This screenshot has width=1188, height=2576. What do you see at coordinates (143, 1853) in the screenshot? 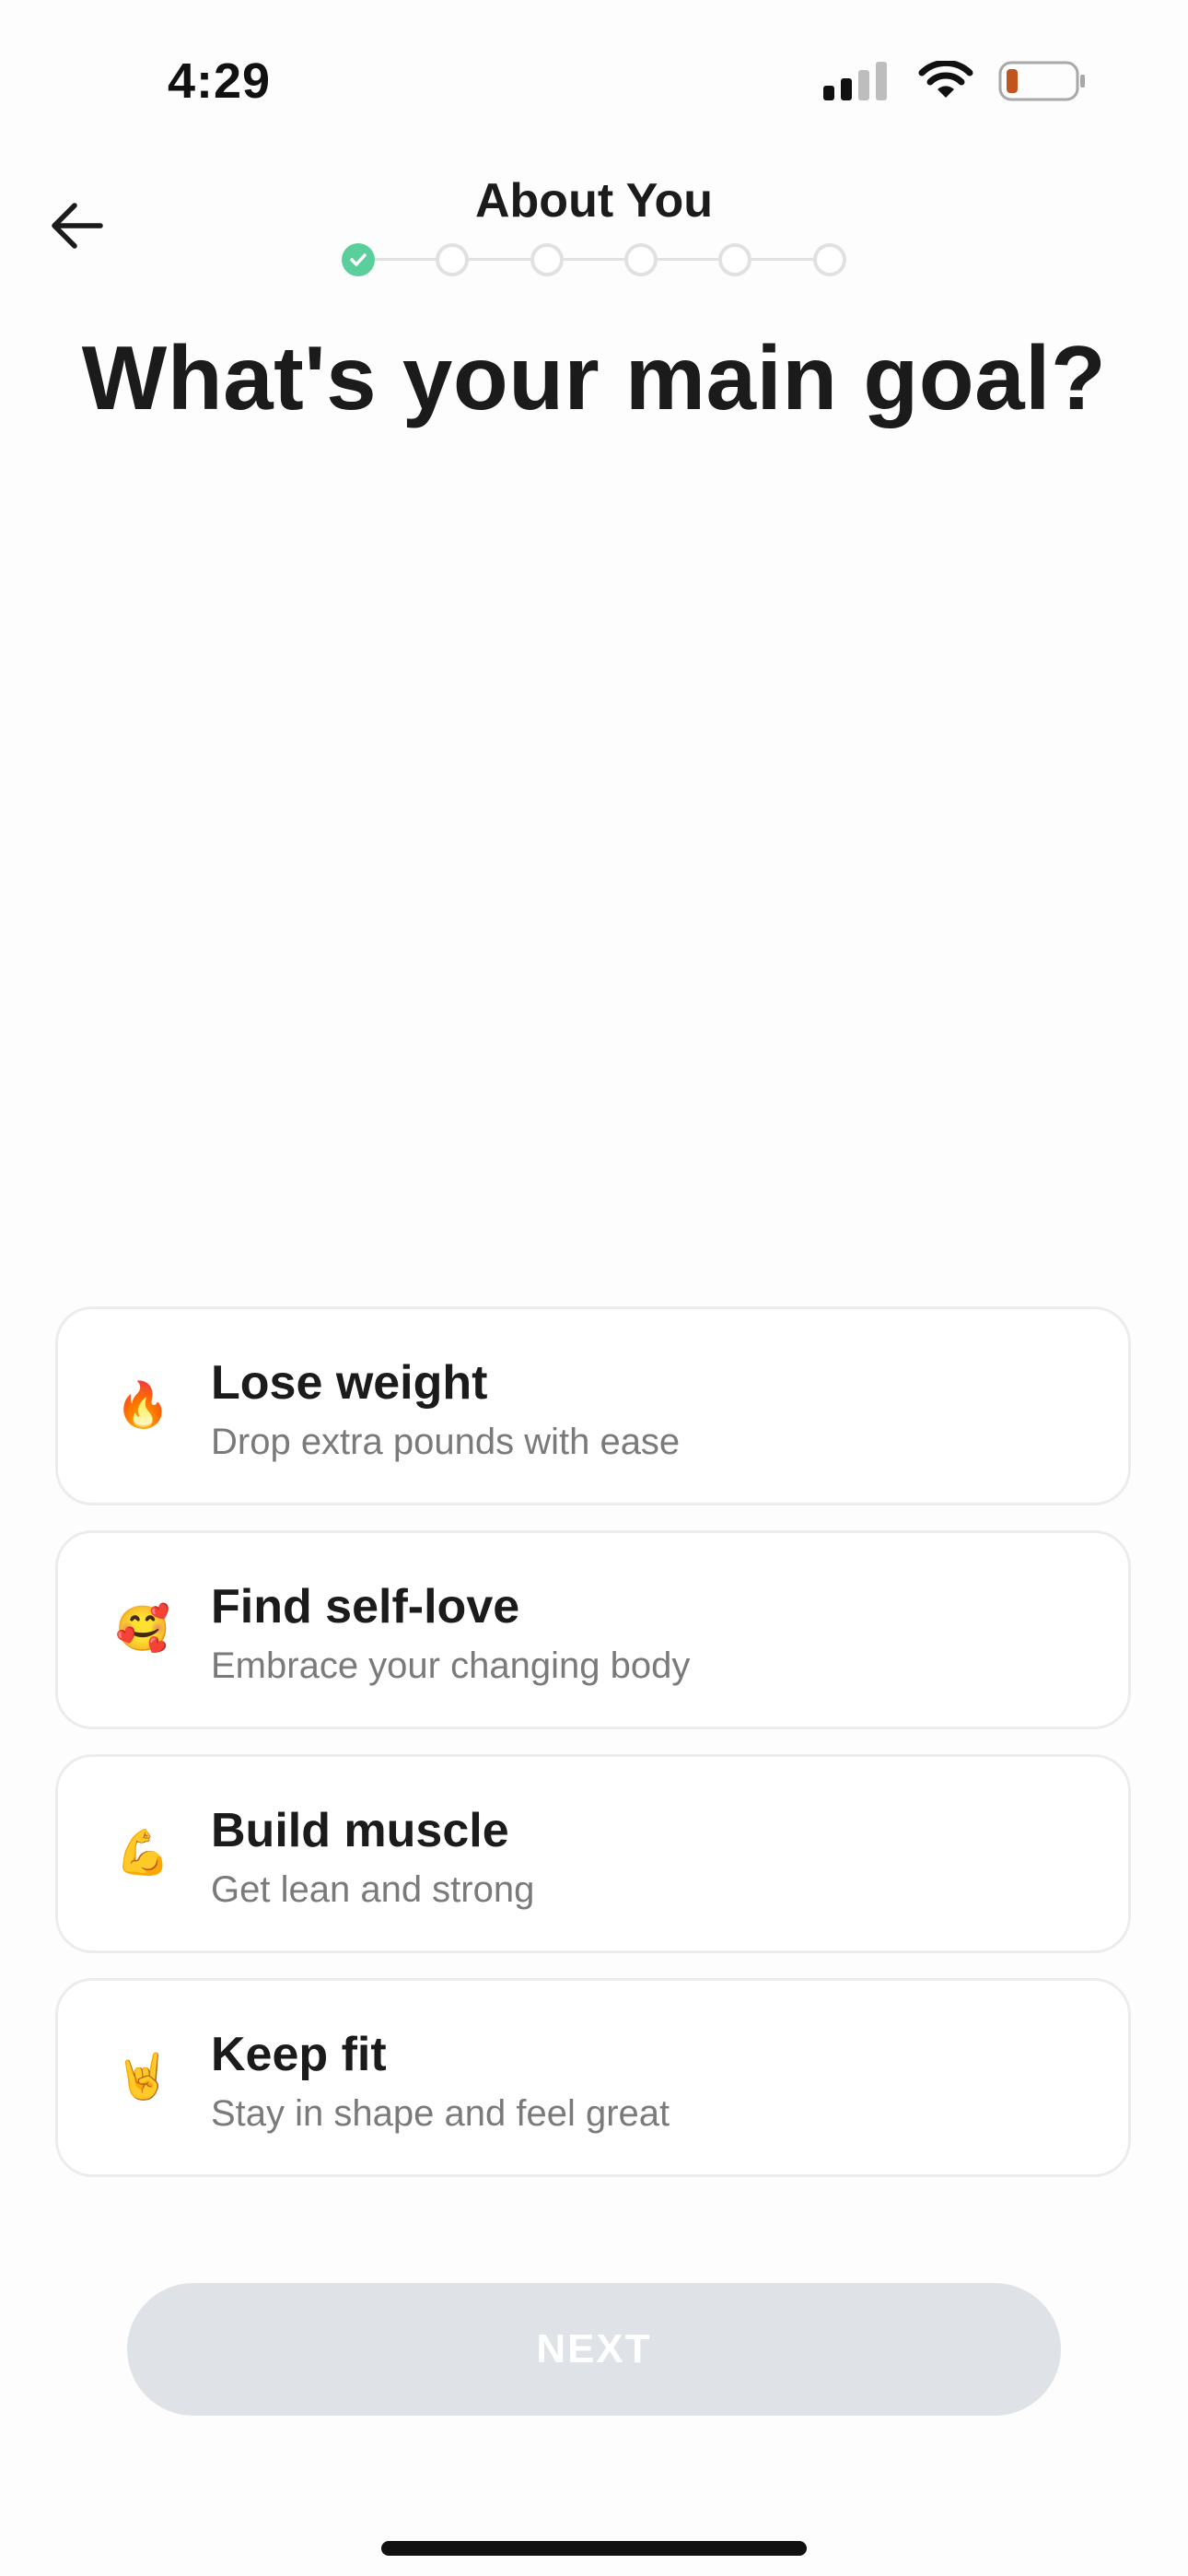
I see `flexed-biceps-emoji-icon: 💪` at bounding box center [143, 1853].